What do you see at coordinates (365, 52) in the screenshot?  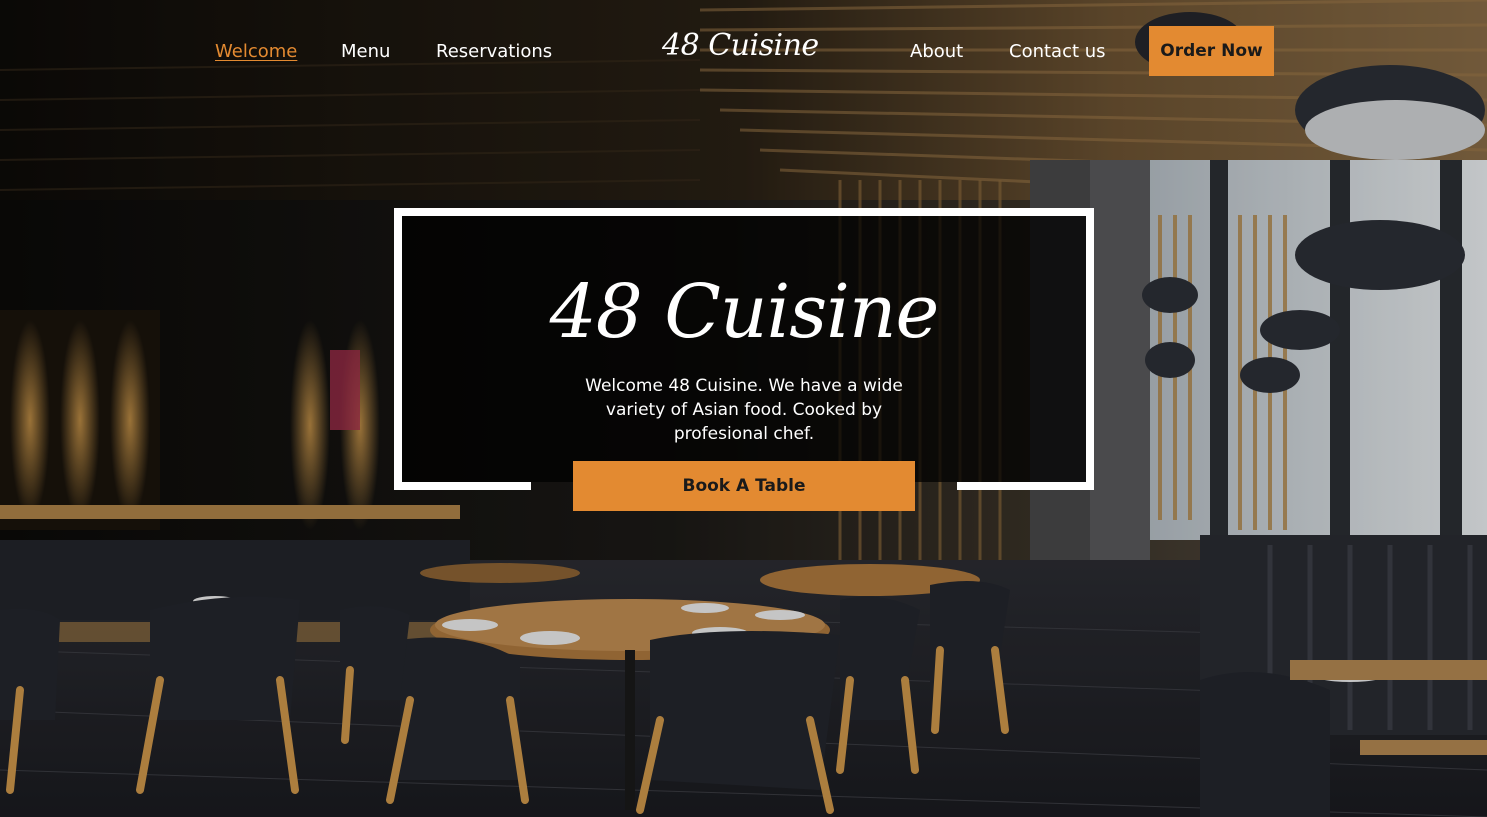 I see `nav-link-menu: Menu` at bounding box center [365, 52].